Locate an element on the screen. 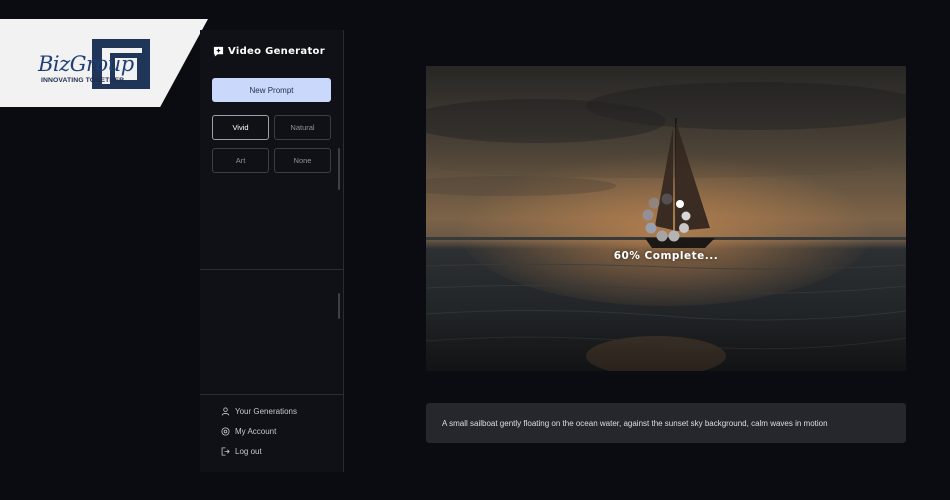  loading-spinner is located at coordinates (666, 217).